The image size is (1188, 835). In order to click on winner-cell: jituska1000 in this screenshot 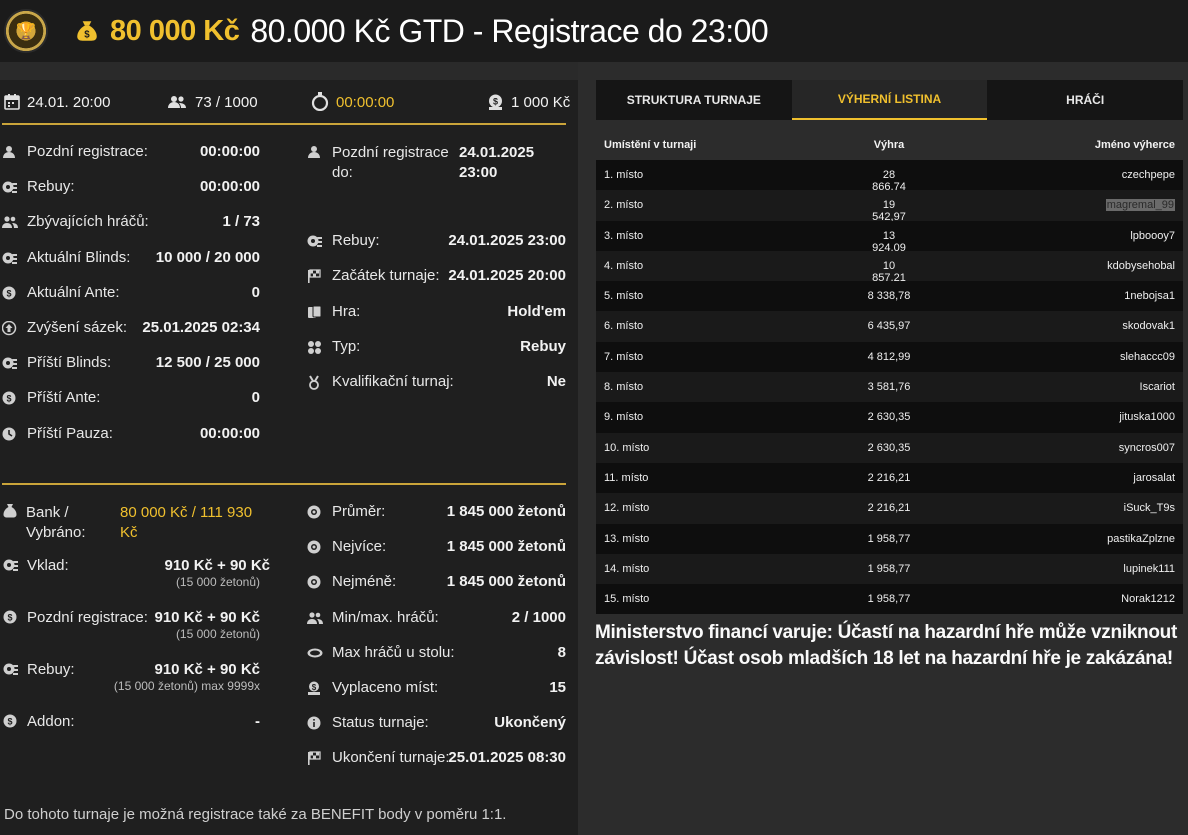, I will do `click(1147, 417)`.